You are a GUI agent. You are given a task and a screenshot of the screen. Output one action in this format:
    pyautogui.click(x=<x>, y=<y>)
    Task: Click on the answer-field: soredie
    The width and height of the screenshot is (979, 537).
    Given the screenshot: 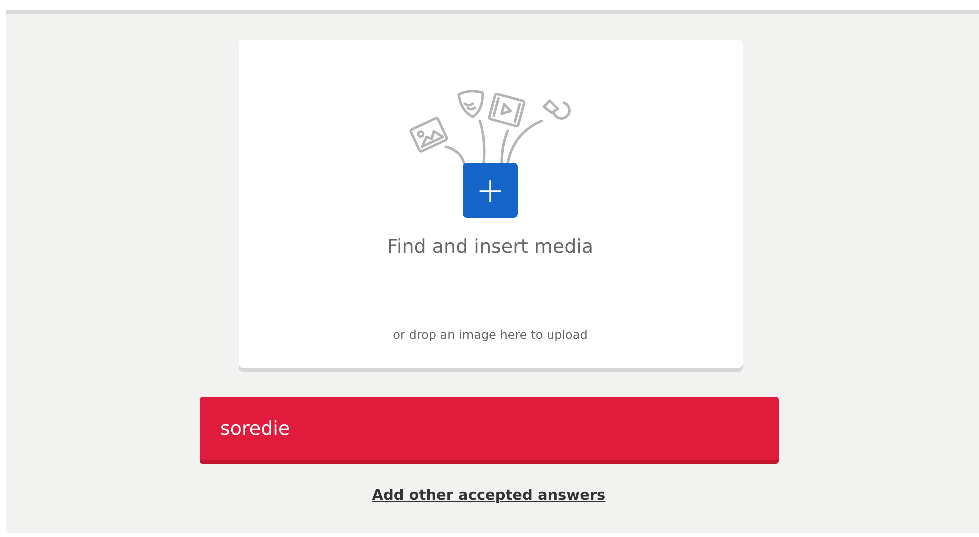 What is the action you would take?
    pyautogui.click(x=489, y=430)
    